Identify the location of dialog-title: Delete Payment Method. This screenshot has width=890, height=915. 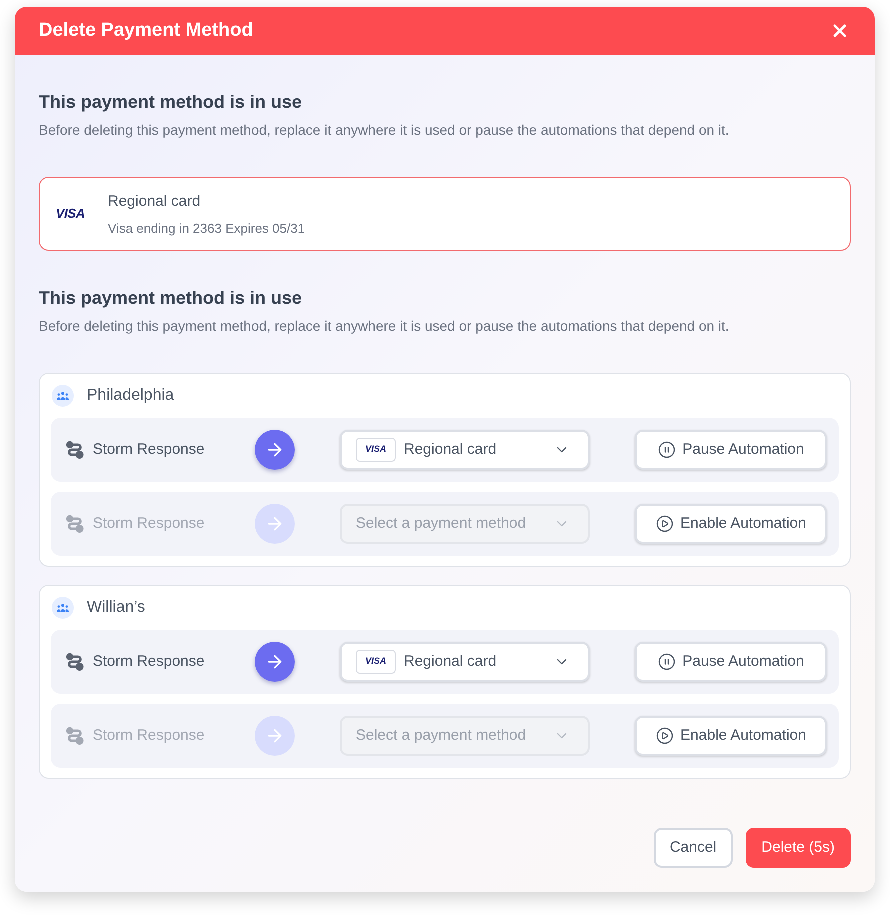
(146, 30).